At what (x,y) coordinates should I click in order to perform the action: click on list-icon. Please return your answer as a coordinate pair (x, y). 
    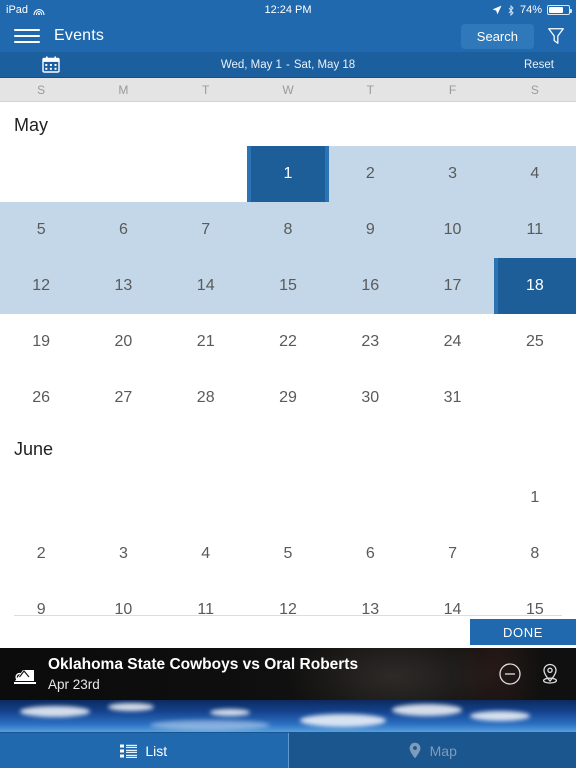
    Looking at the image, I should click on (129, 751).